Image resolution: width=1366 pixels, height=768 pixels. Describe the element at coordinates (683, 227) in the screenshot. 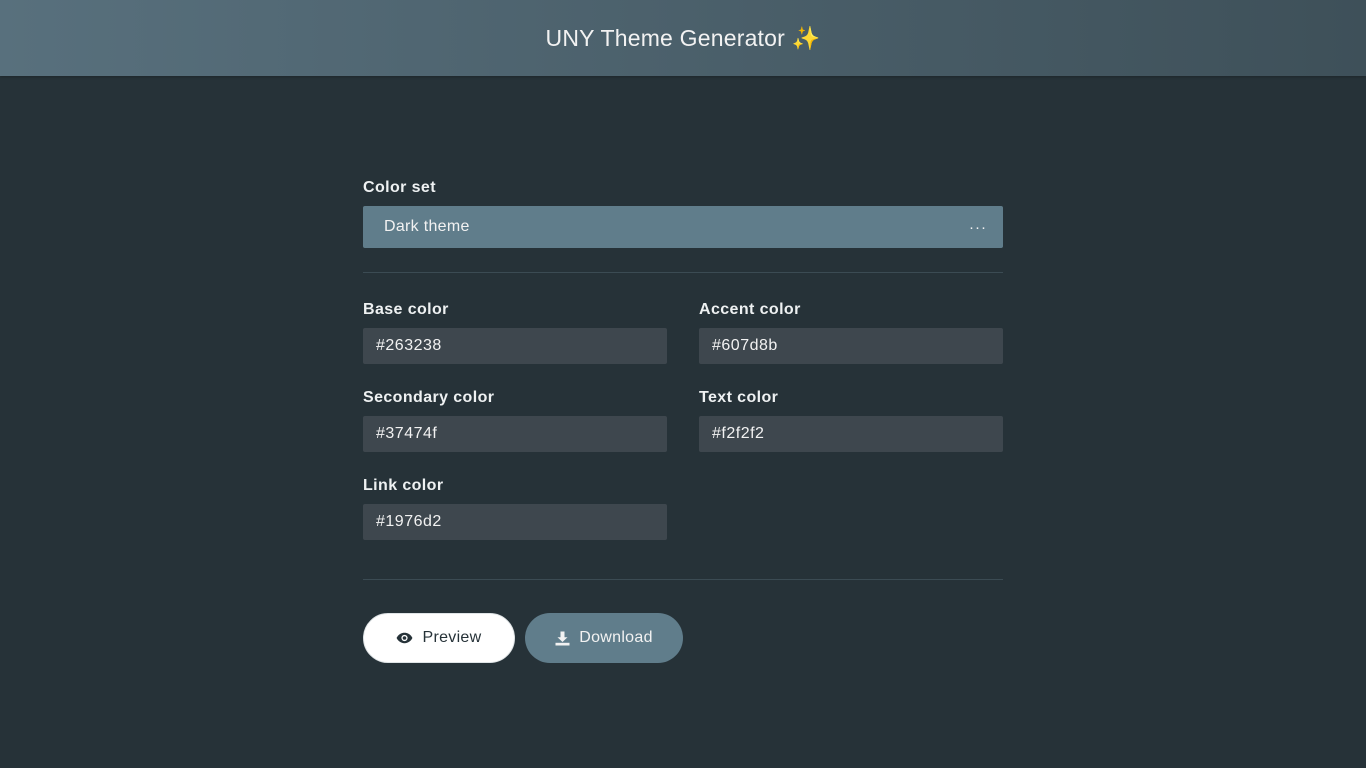

I see `color-set-select: Dark theme ···` at that location.